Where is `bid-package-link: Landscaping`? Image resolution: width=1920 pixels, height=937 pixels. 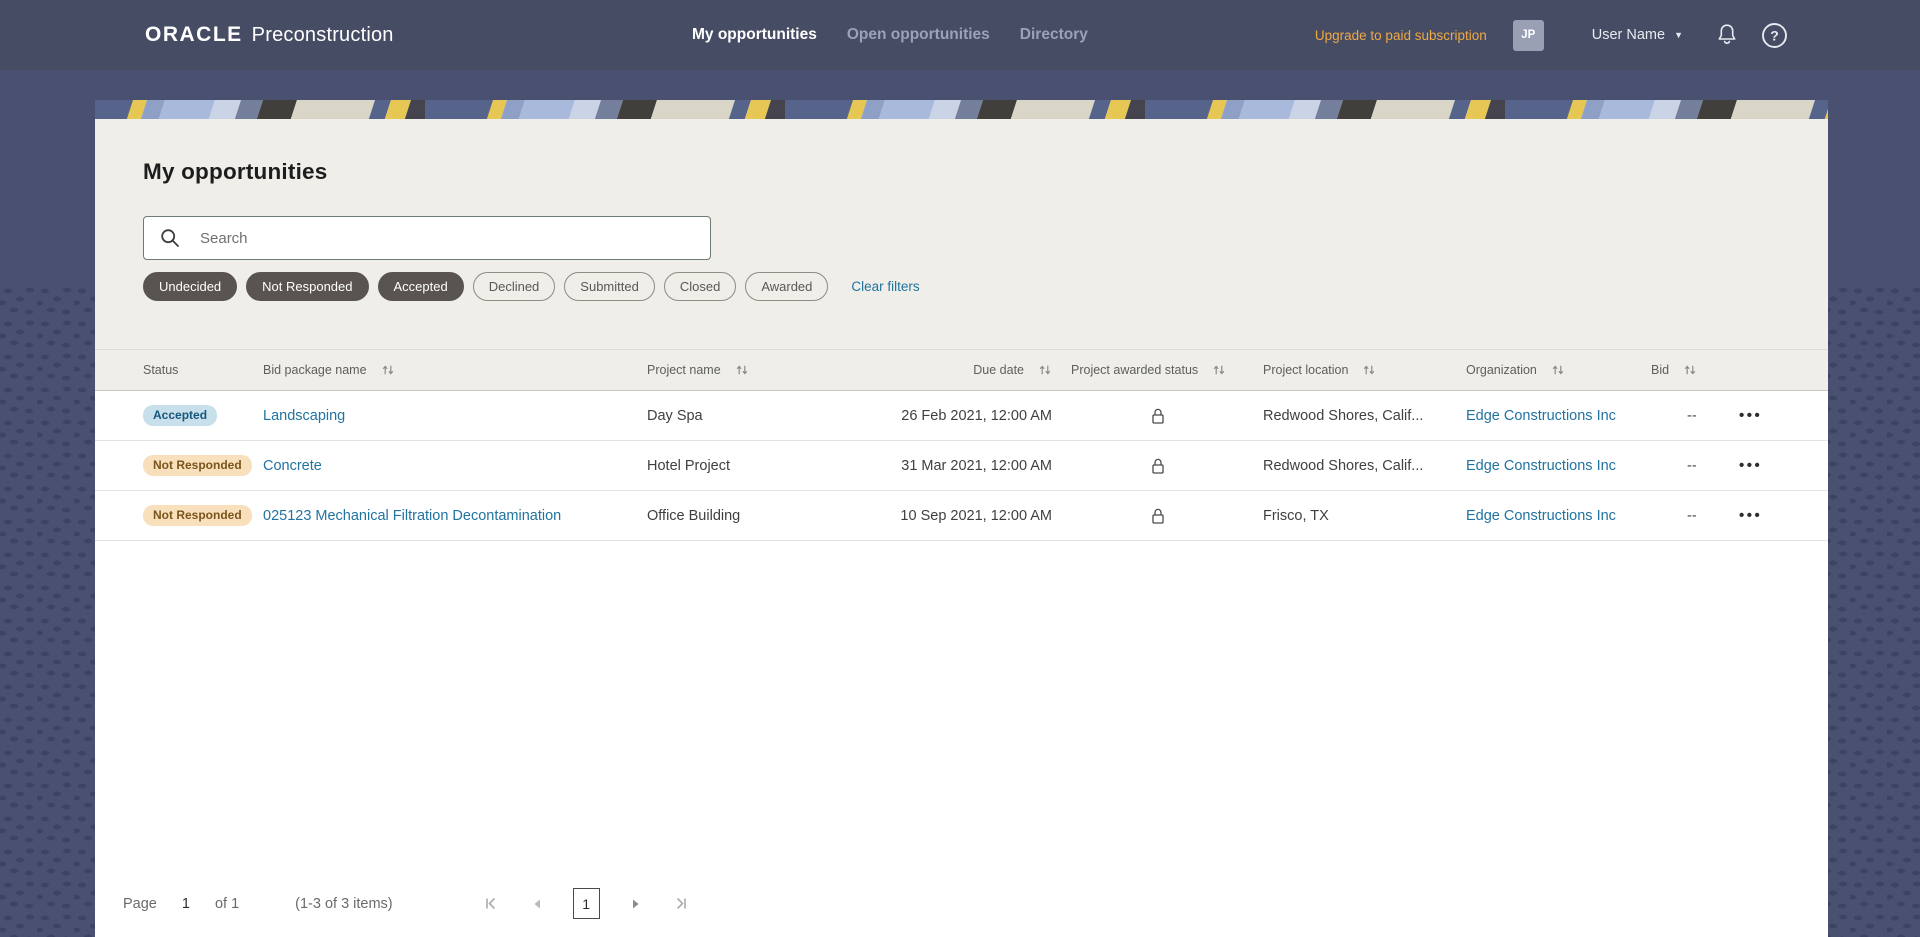
bid-package-link: Landscaping is located at coordinates (304, 416).